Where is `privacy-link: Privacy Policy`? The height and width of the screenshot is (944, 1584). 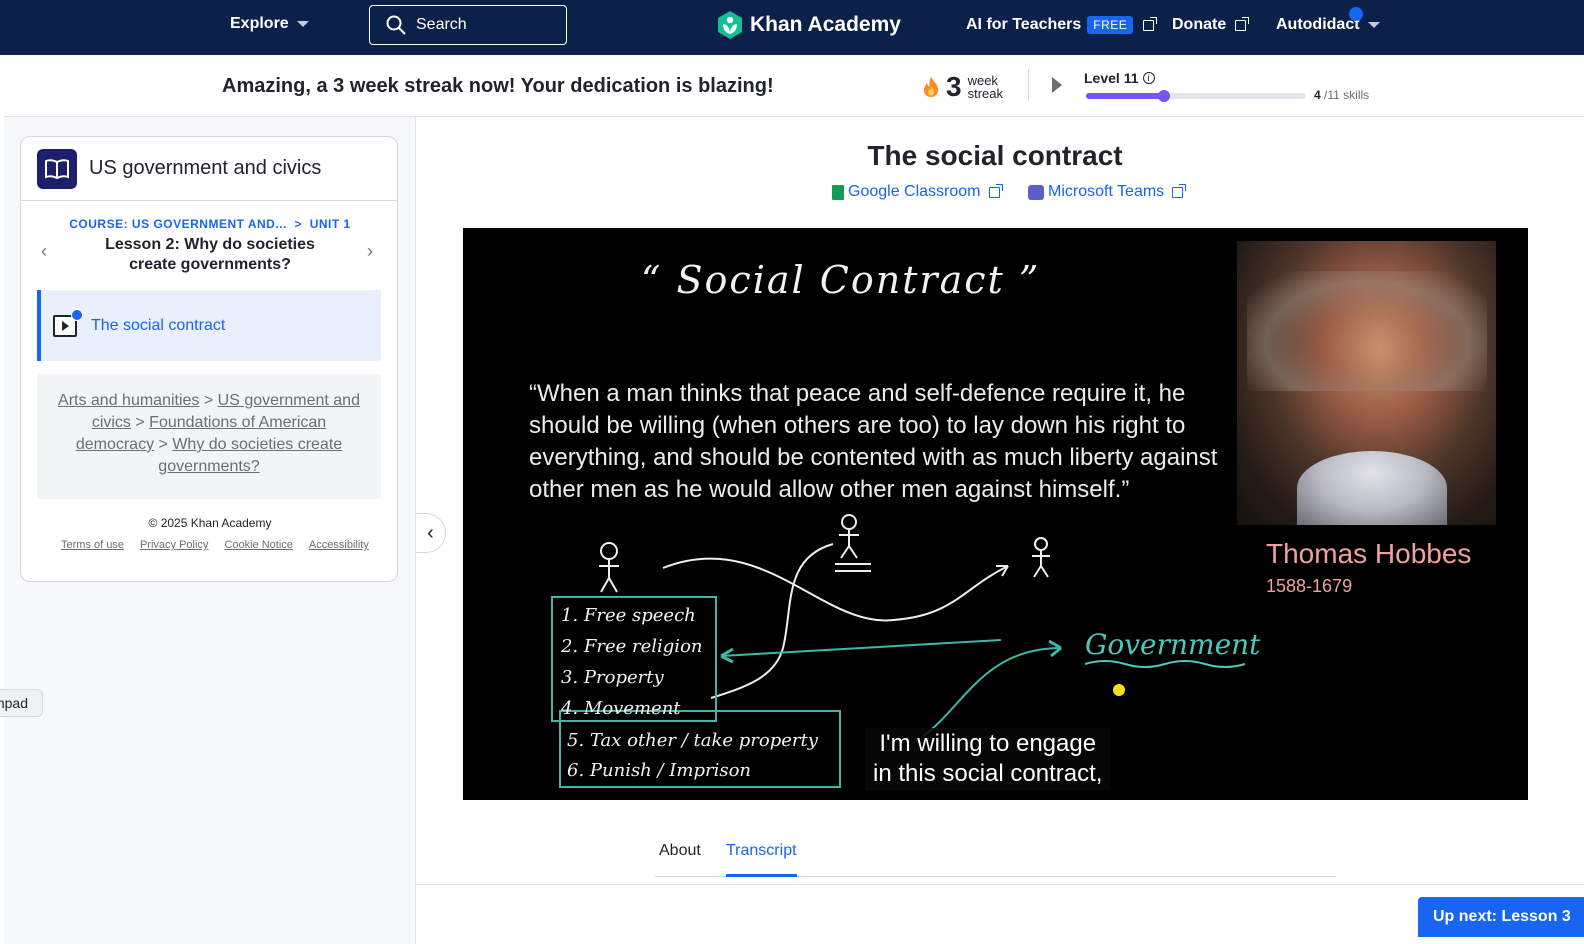 privacy-link: Privacy Policy is located at coordinates (174, 545).